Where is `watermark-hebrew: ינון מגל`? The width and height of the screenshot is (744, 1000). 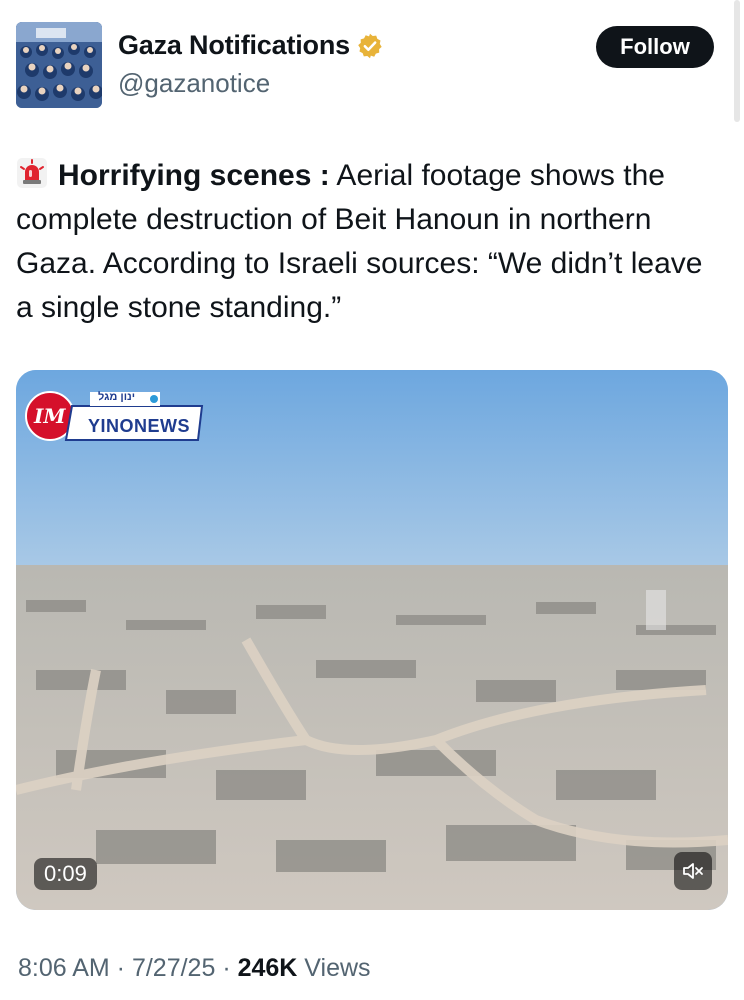
watermark-hebrew: ינון מגל is located at coordinates (117, 397).